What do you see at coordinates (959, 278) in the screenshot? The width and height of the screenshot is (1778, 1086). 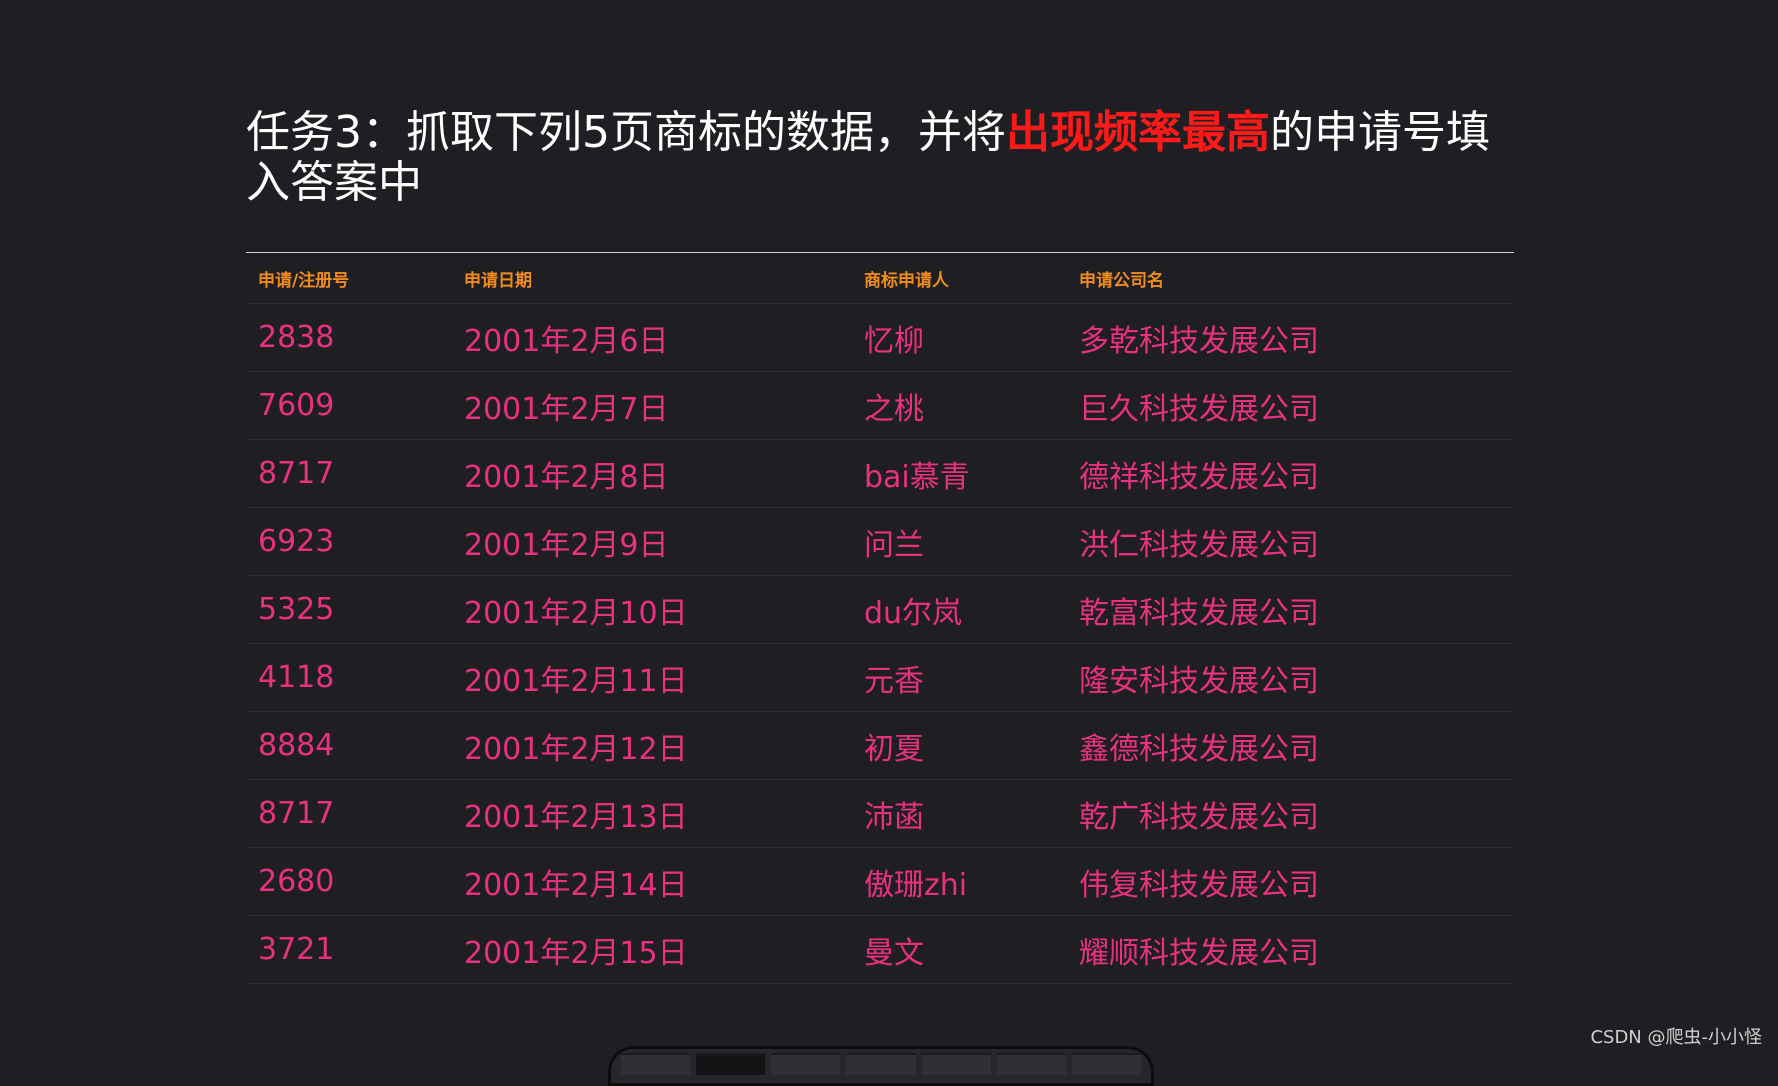 I see `header-applicant: 商标申请人` at bounding box center [959, 278].